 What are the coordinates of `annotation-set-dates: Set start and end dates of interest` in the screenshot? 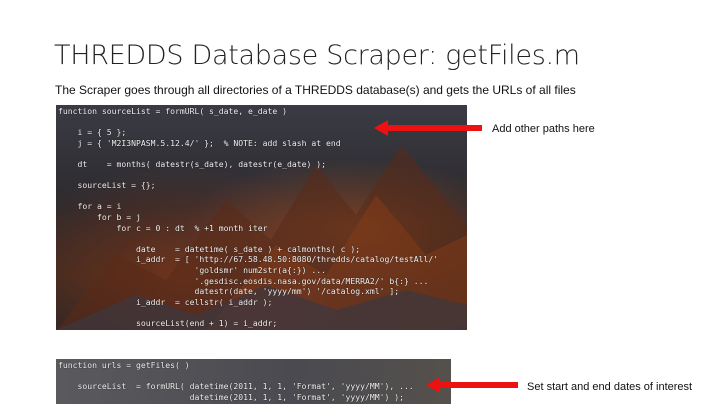 It's located at (610, 387).